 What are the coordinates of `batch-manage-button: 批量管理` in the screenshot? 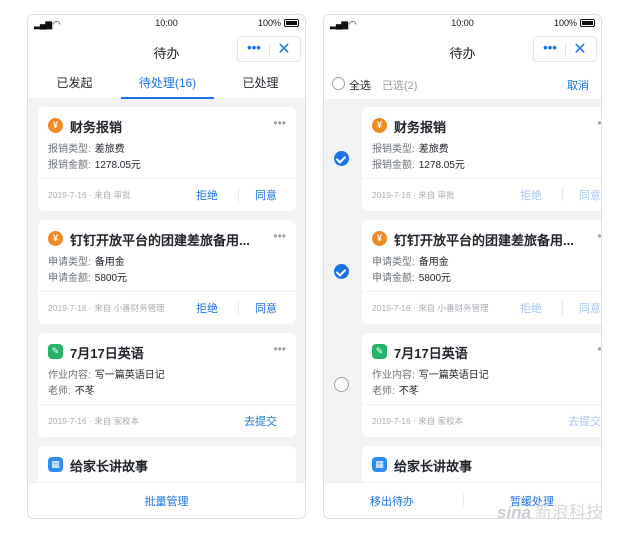 It's located at (166, 501).